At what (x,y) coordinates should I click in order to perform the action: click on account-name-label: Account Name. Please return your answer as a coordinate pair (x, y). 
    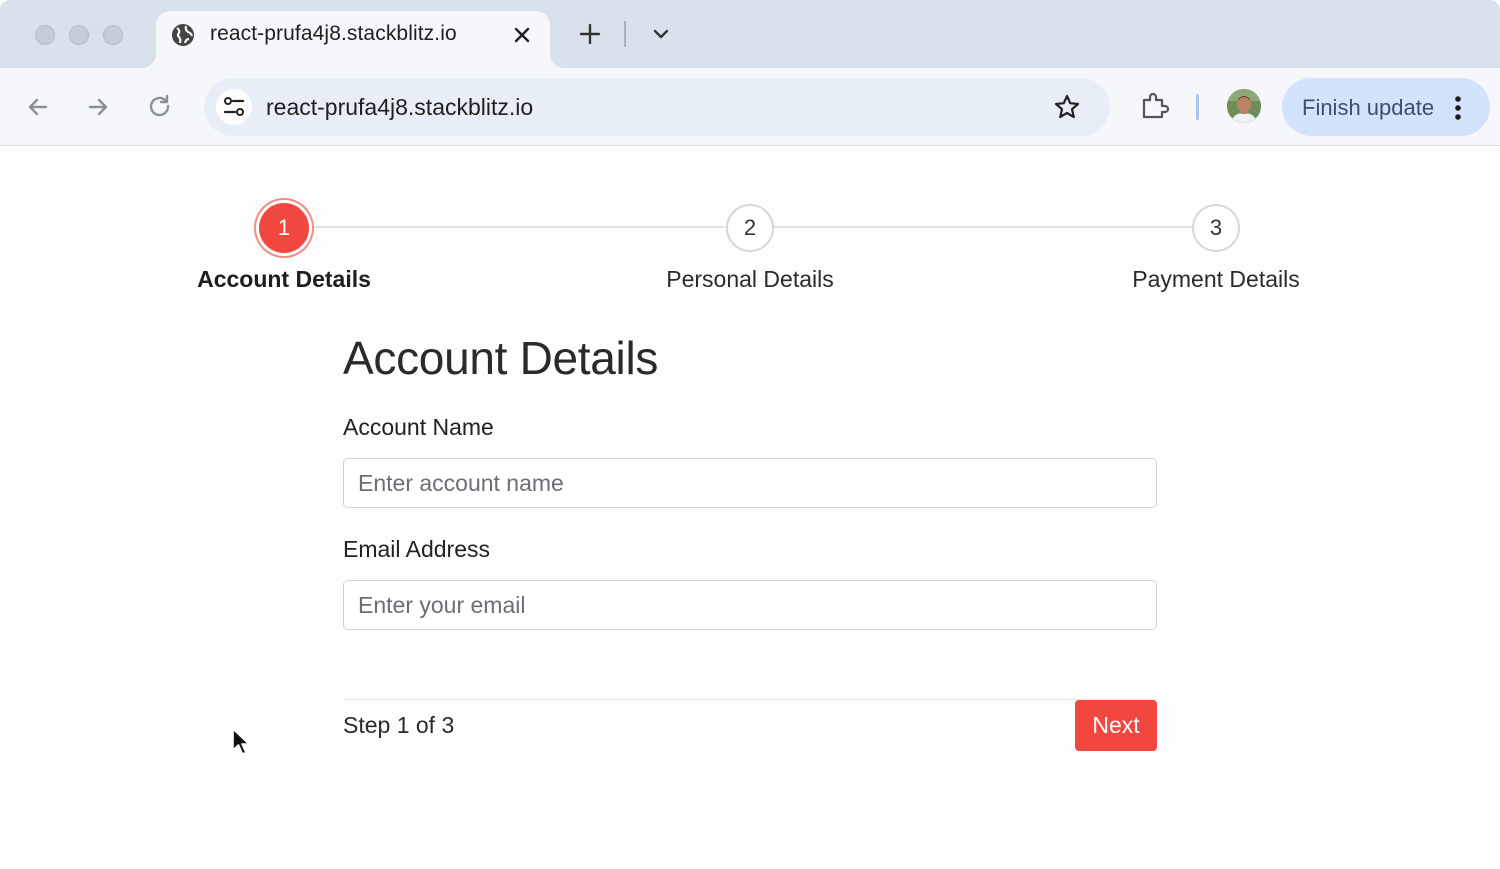
    Looking at the image, I should click on (418, 427).